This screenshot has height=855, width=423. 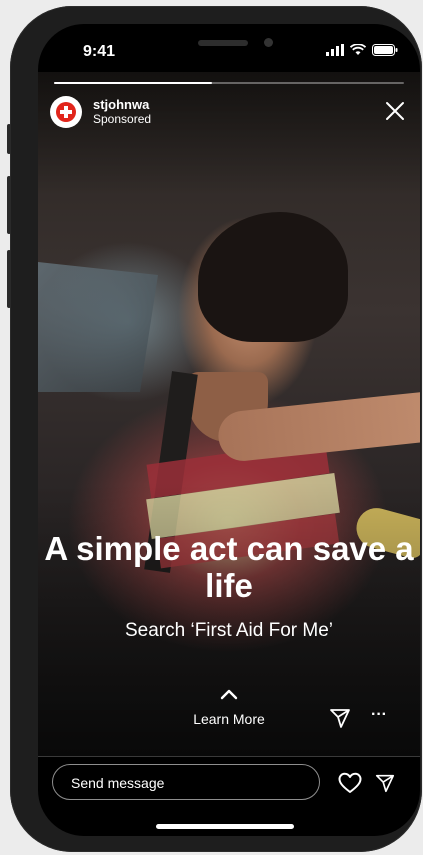 I want to click on learn-more-label: Learn More, so click(x=229, y=719).